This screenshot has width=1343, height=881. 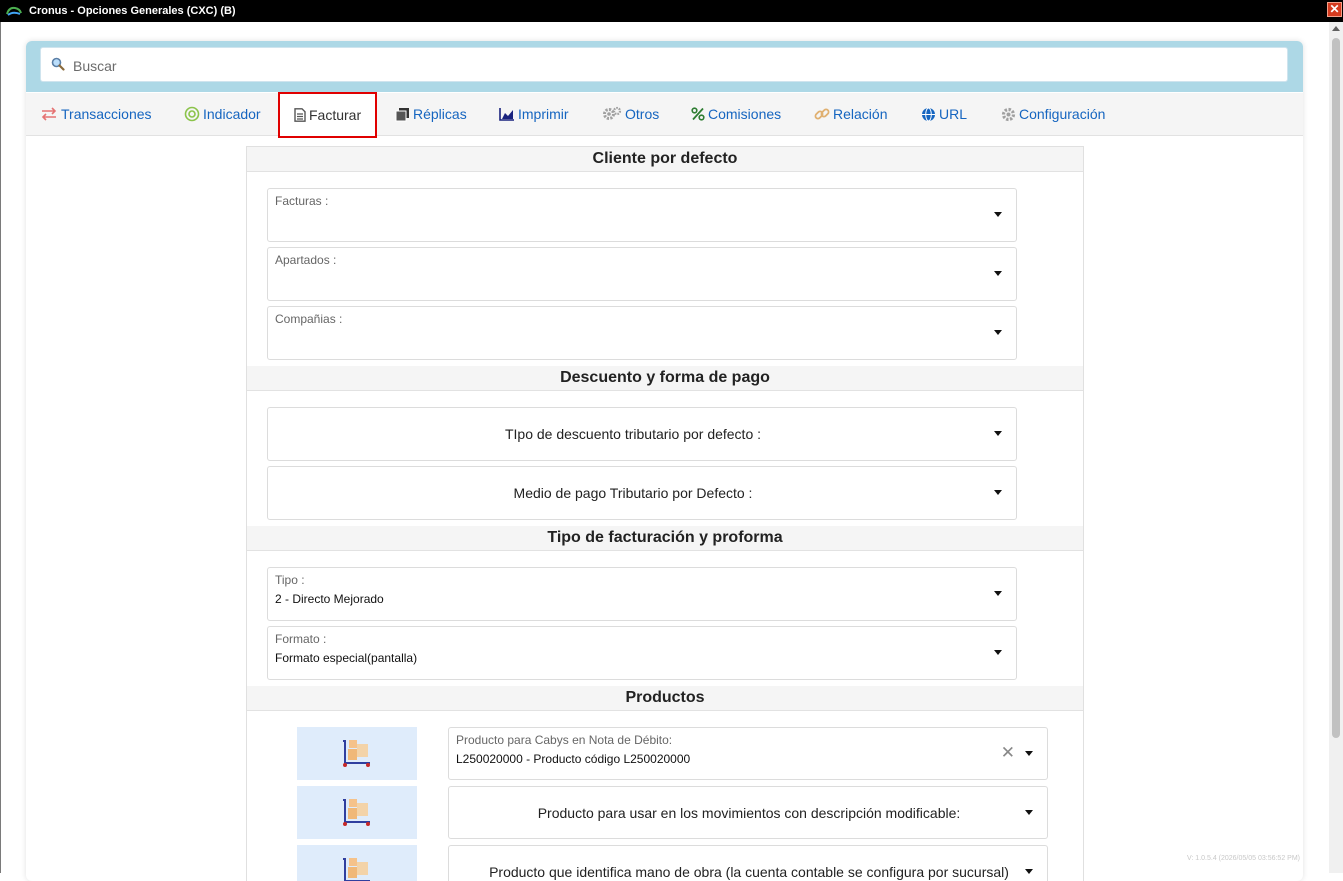 I want to click on app-logo-icon, so click(x=14, y=11).